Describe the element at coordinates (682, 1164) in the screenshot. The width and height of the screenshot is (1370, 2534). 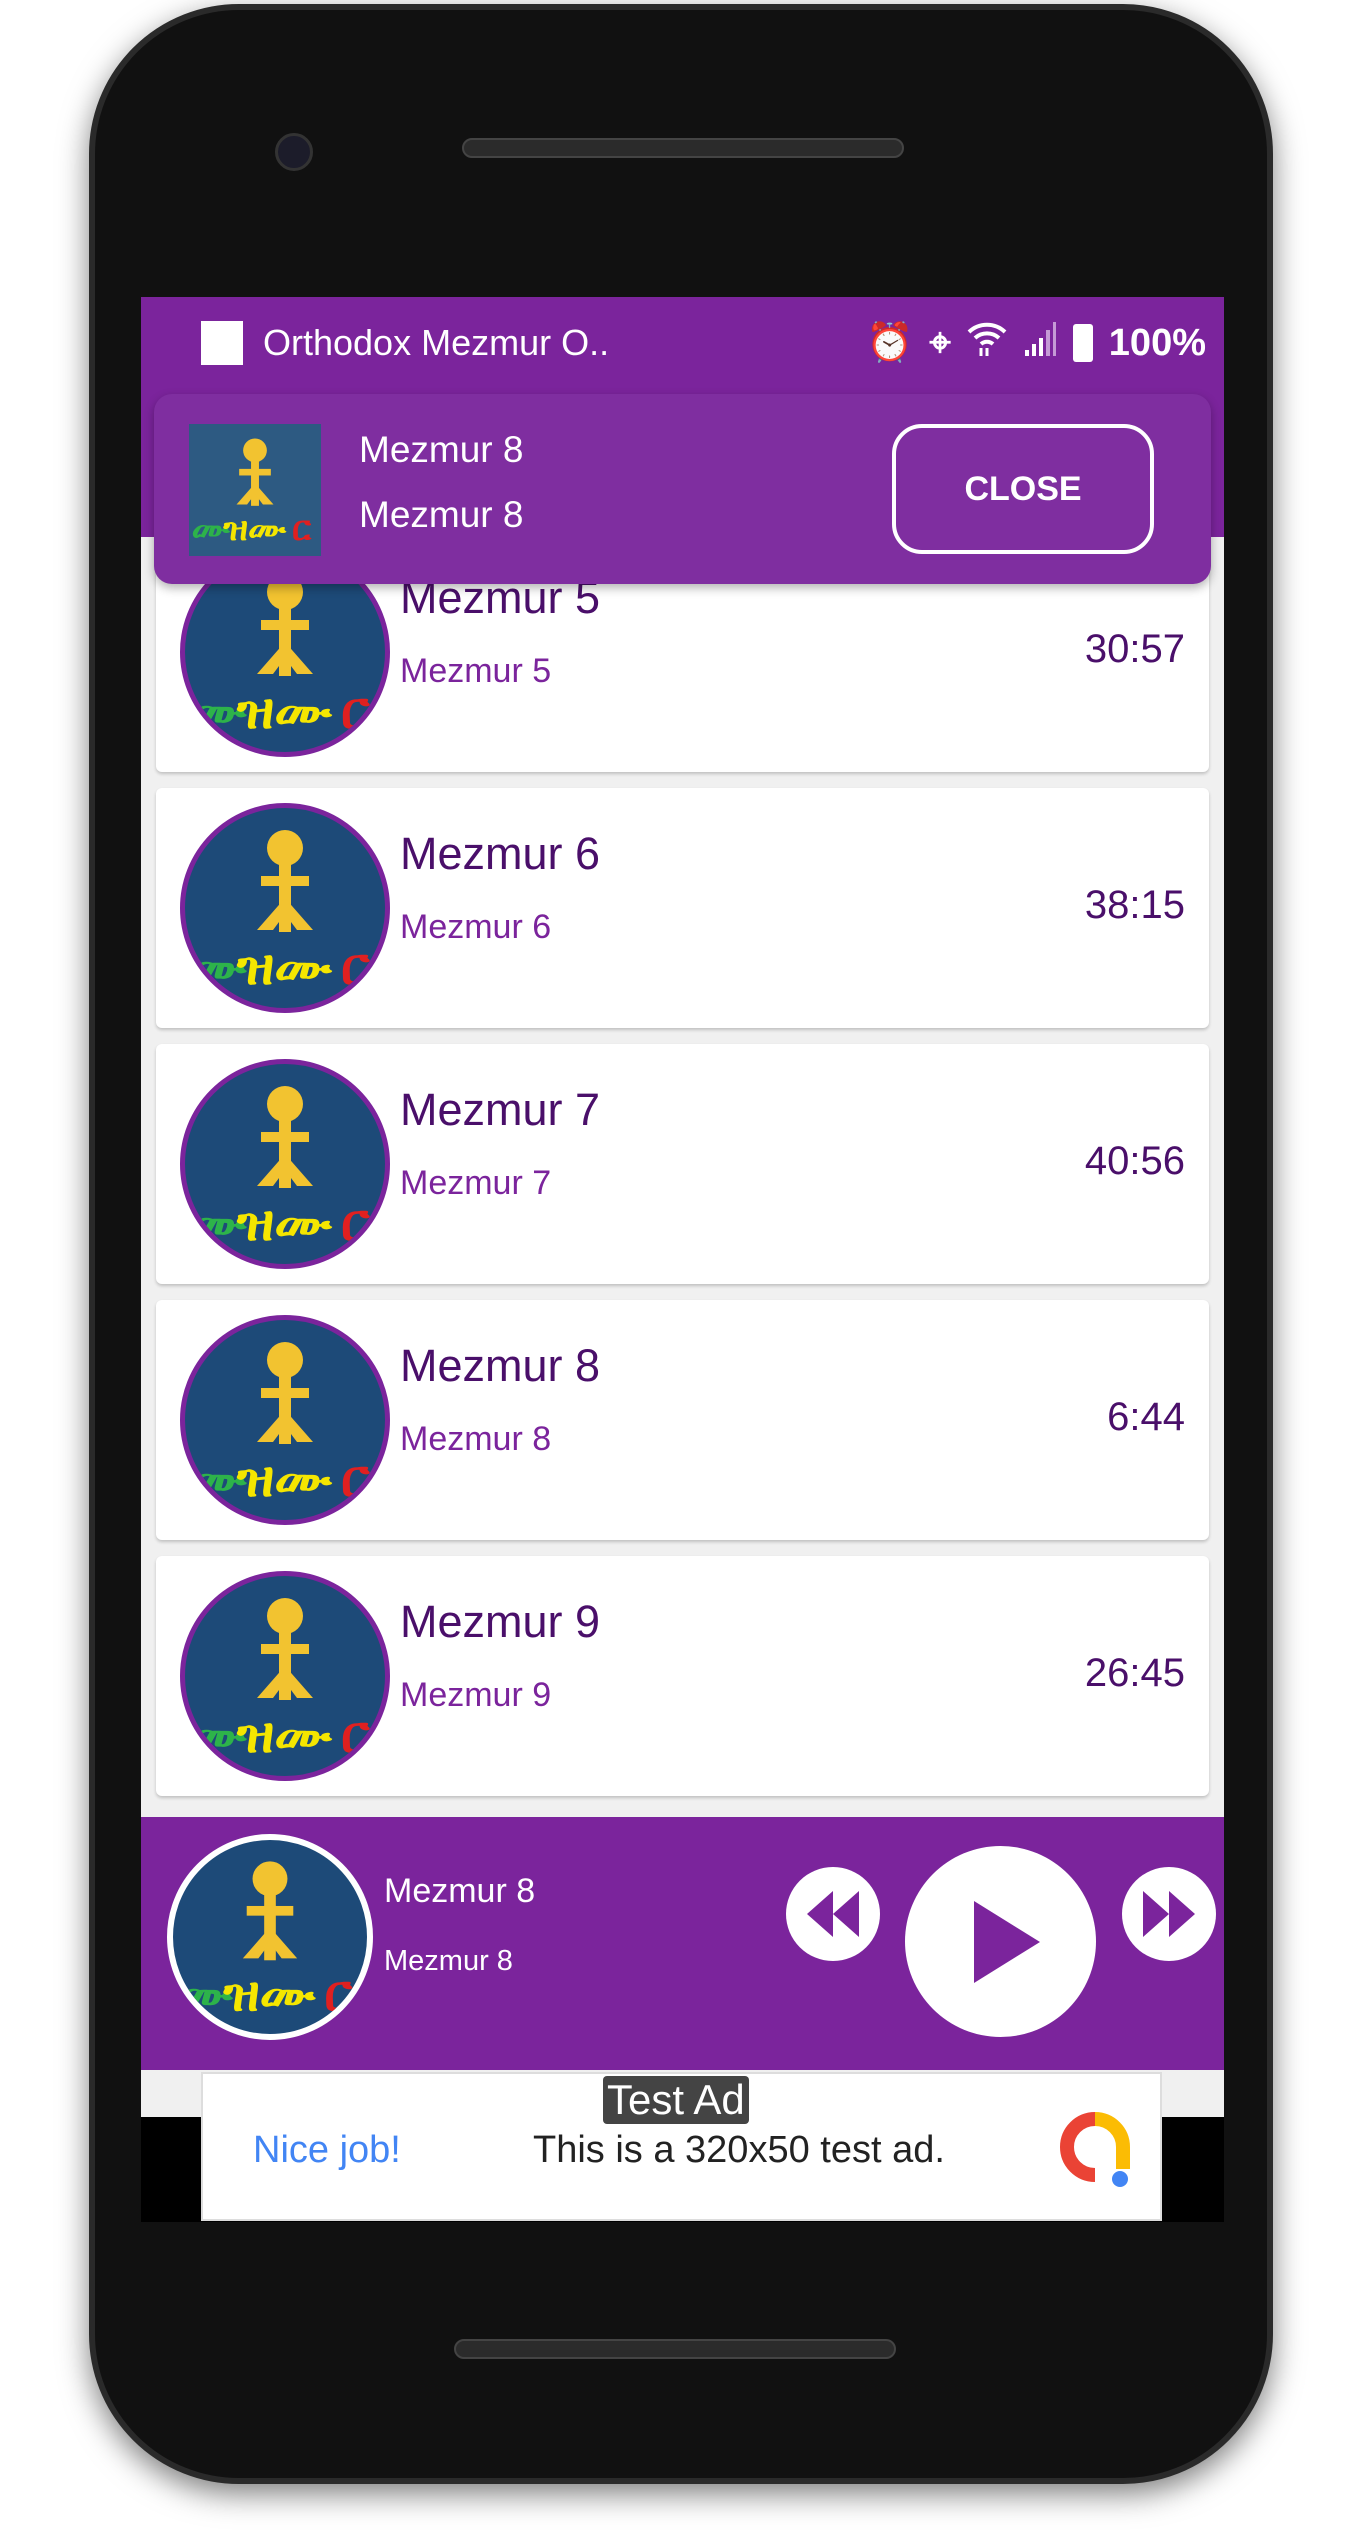
I see `song-list-item: ሙ ዝሙ ር Mezmur 7 Mezmur 7 40:56` at that location.